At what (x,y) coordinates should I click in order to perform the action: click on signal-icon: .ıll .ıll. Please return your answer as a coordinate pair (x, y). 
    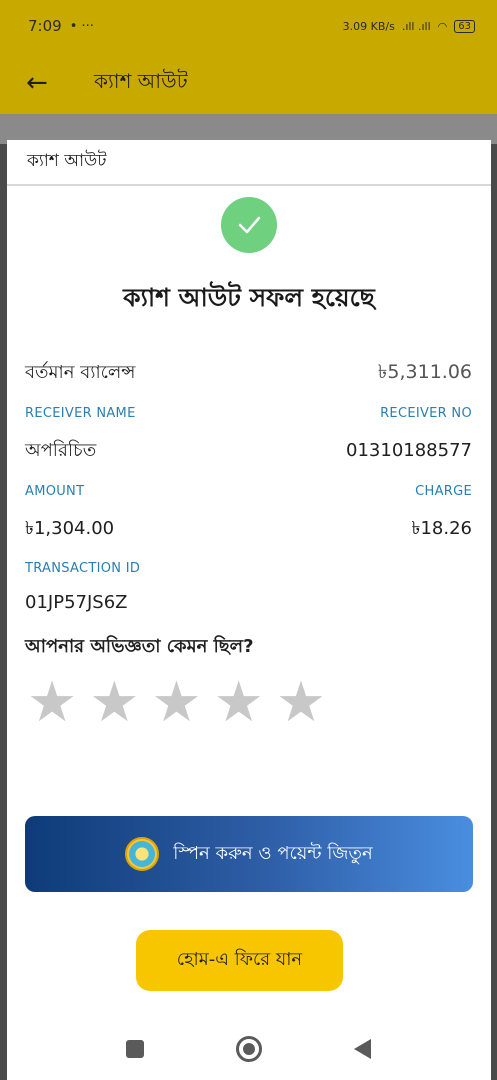
    Looking at the image, I should click on (416, 26).